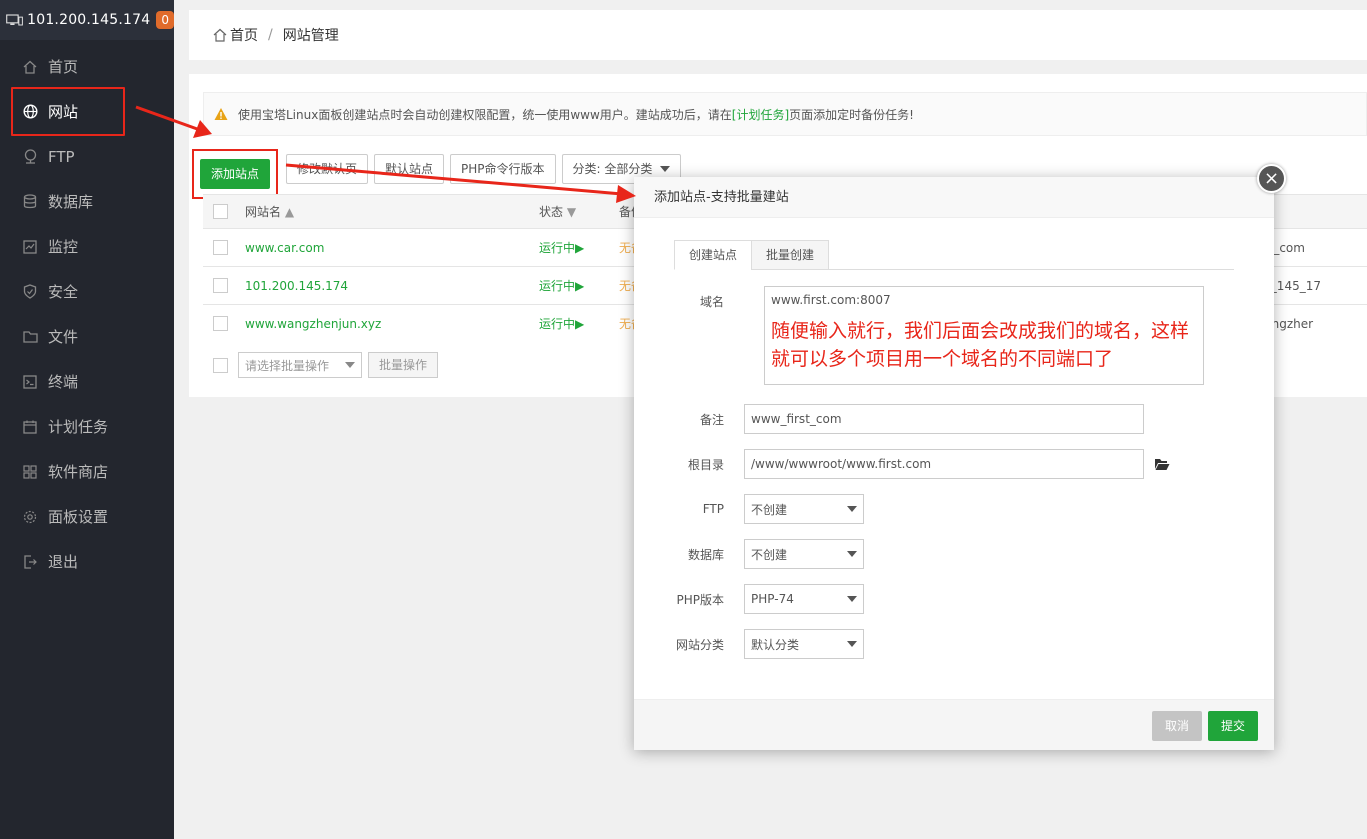 The height and width of the screenshot is (839, 1367). I want to click on sidebar-item-label: 文件, so click(63, 337).